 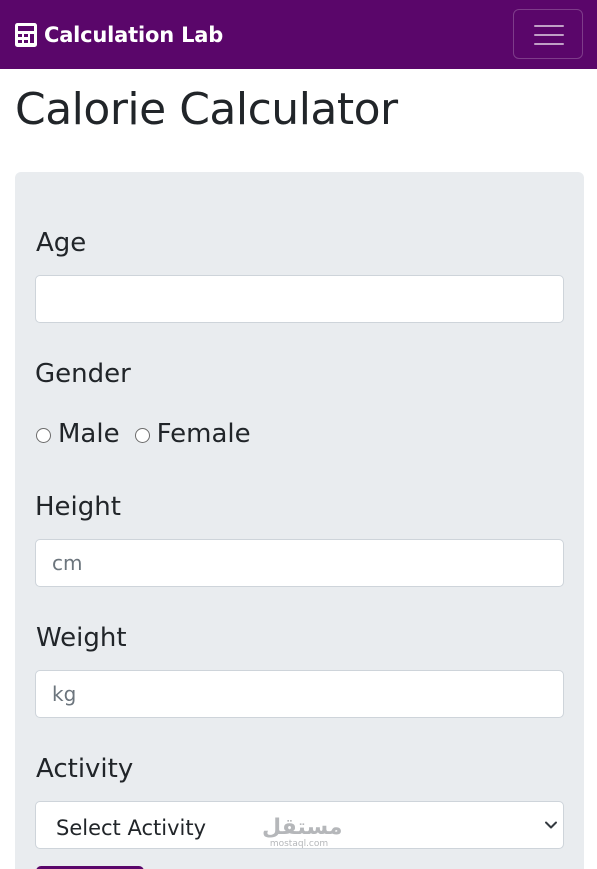 What do you see at coordinates (61, 243) in the screenshot?
I see `age-label: Age` at bounding box center [61, 243].